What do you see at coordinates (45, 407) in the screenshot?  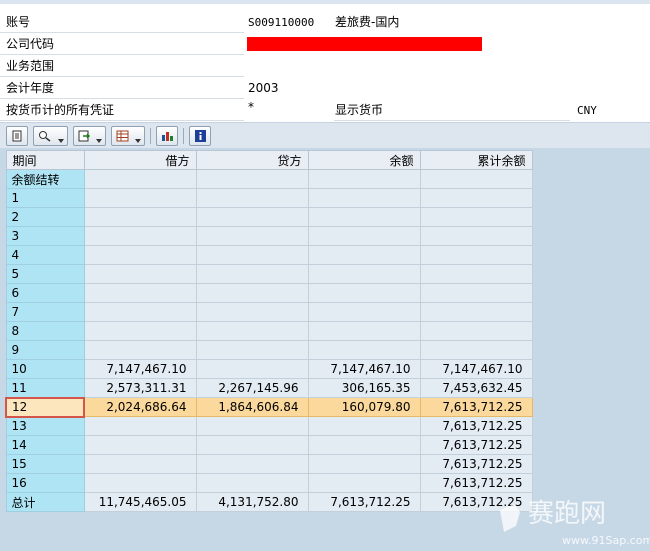 I see `period-cell: 12` at bounding box center [45, 407].